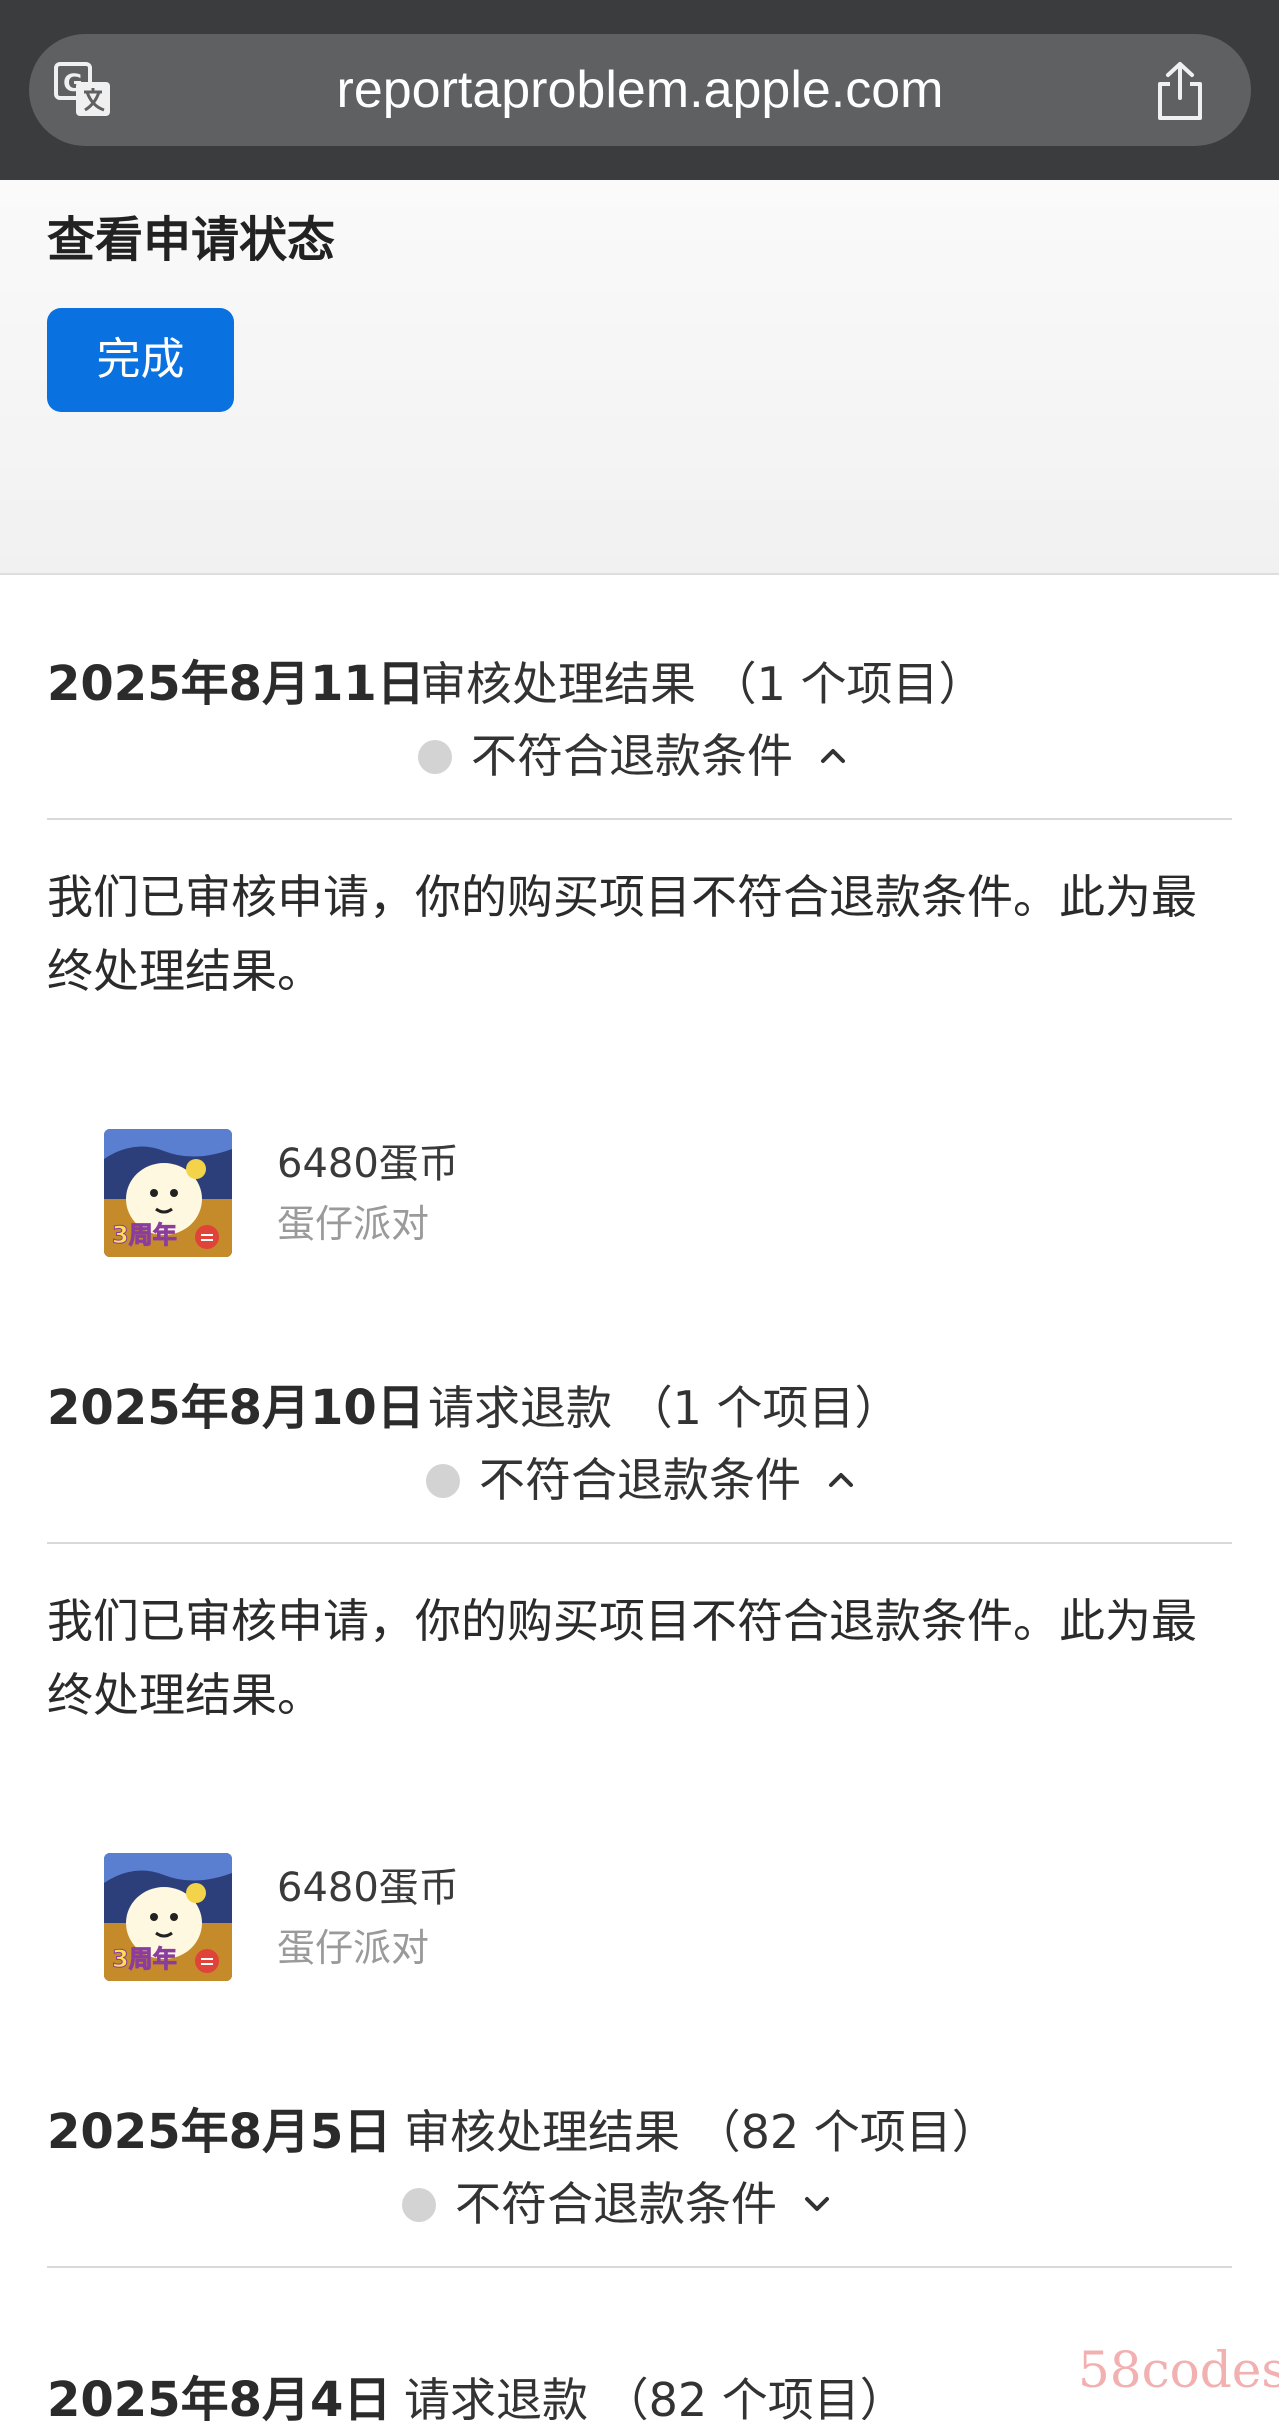 This screenshot has width=1279, height=2432. What do you see at coordinates (236, 684) in the screenshot?
I see `record-date: 2025年8月11日` at bounding box center [236, 684].